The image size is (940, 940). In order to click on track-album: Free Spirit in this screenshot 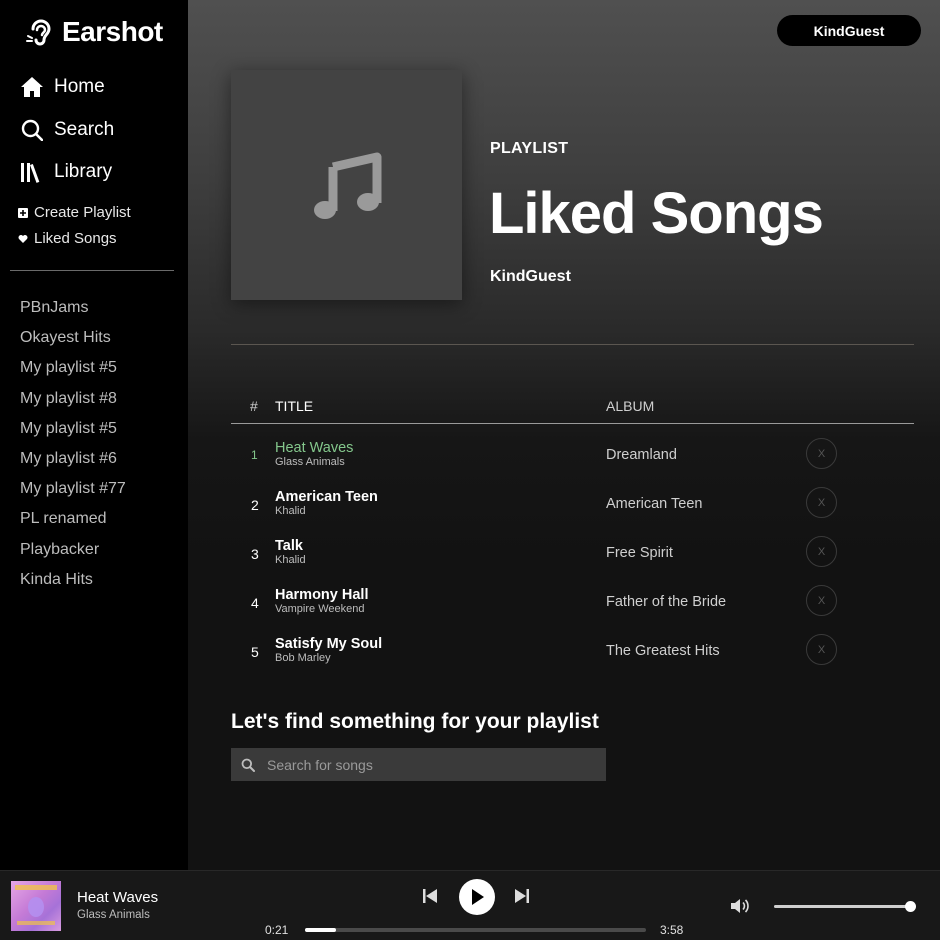, I will do `click(639, 553)`.